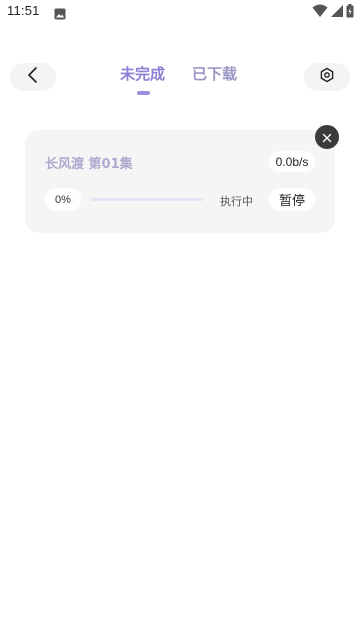  I want to click on tab-incomplete: 未完成, so click(142, 73).